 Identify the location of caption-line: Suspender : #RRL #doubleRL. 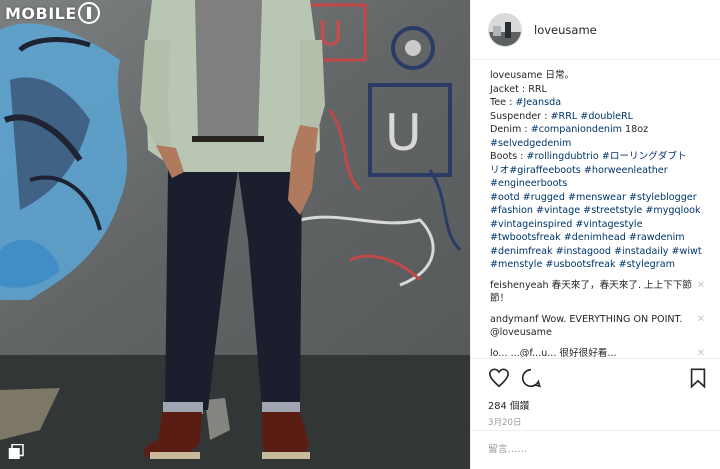
(599, 117).